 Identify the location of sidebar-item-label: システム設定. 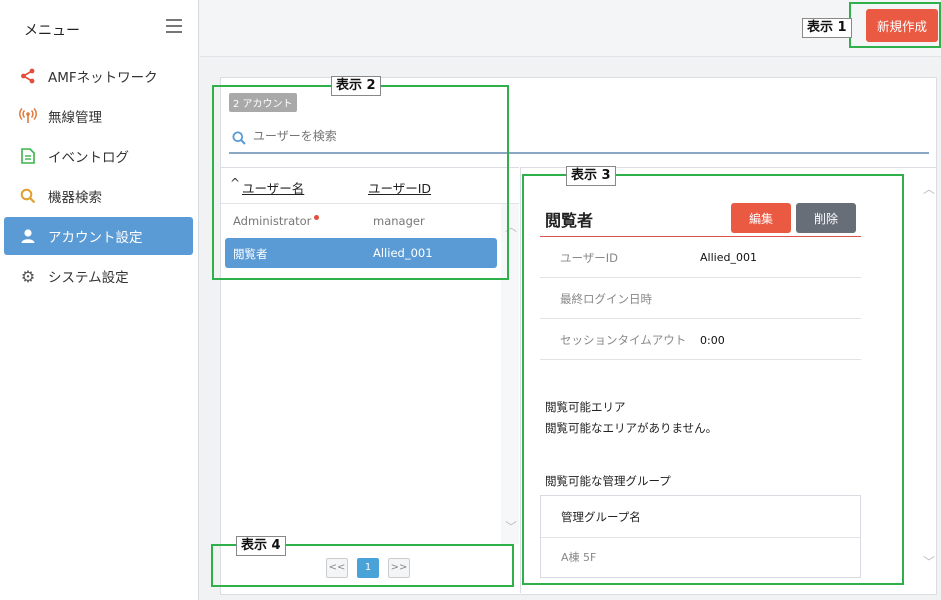
(88, 278).